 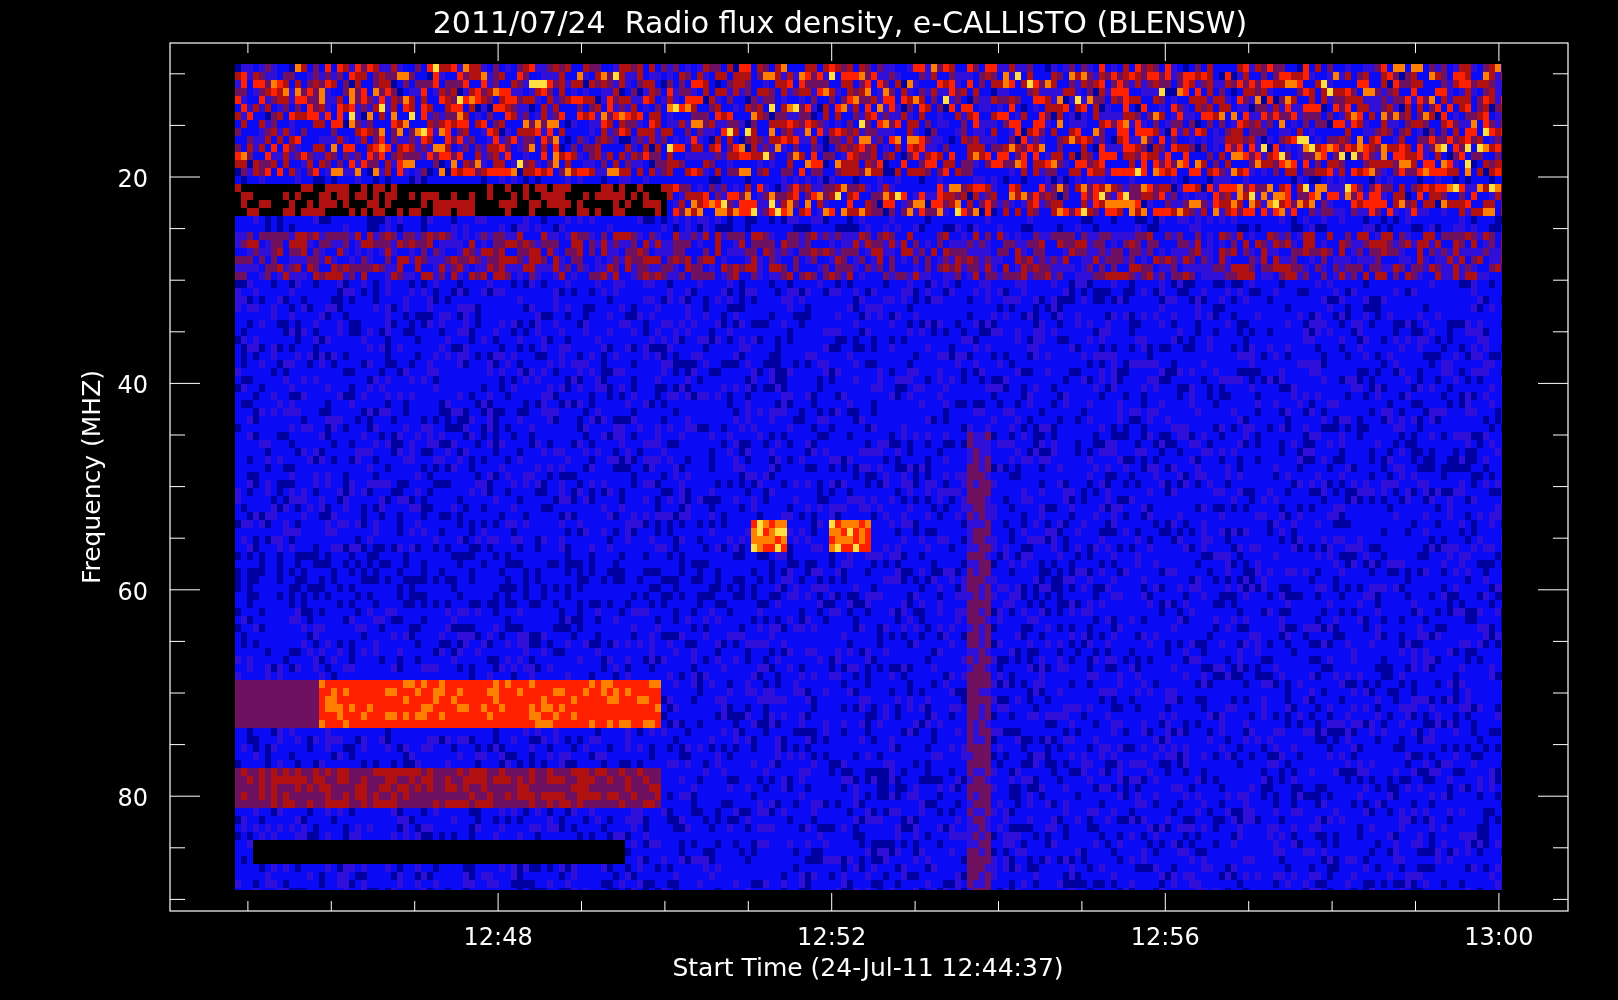 What do you see at coordinates (832, 937) in the screenshot?
I see `tick-label: 12:52` at bounding box center [832, 937].